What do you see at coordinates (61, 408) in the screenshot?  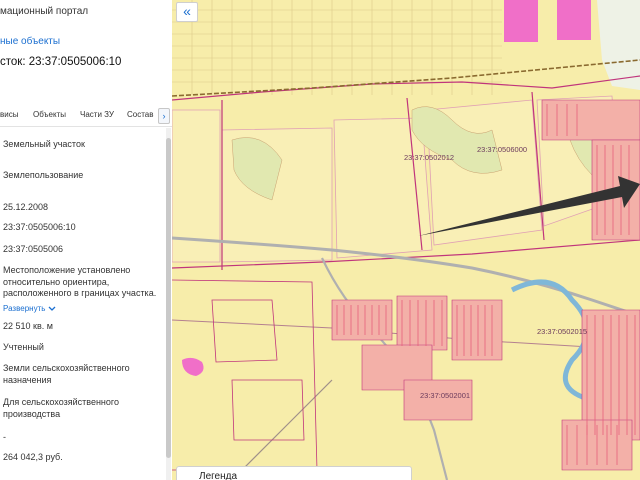 I see `permitted-use-value: Для сельскохозяйственного производства` at bounding box center [61, 408].